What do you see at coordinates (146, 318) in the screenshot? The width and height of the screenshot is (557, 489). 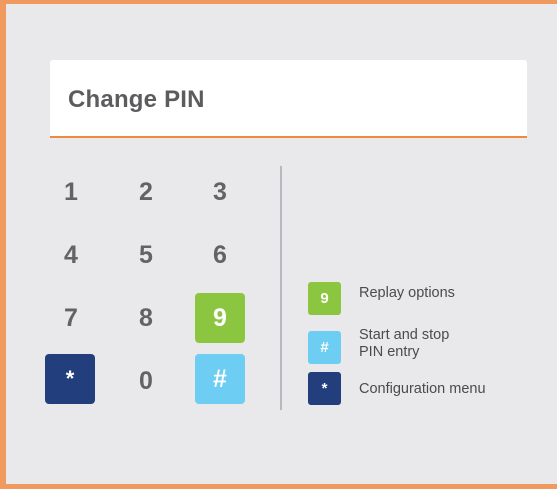 I see `key-8: 8` at bounding box center [146, 318].